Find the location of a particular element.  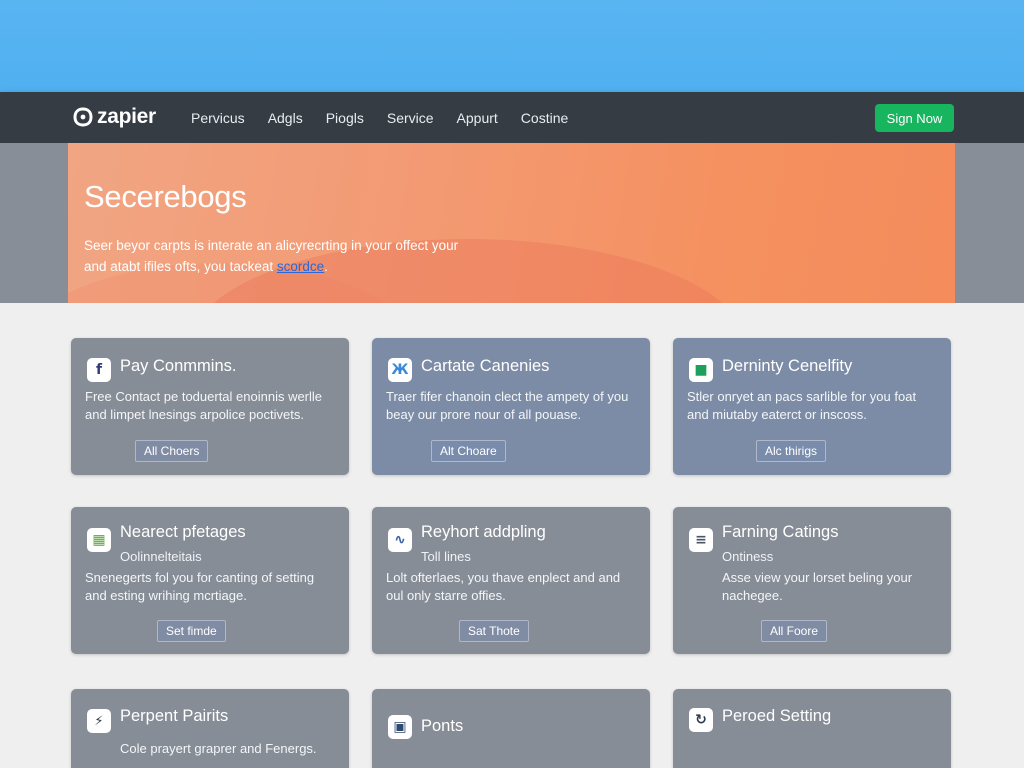

nav-link-6: Costine is located at coordinates (544, 118).